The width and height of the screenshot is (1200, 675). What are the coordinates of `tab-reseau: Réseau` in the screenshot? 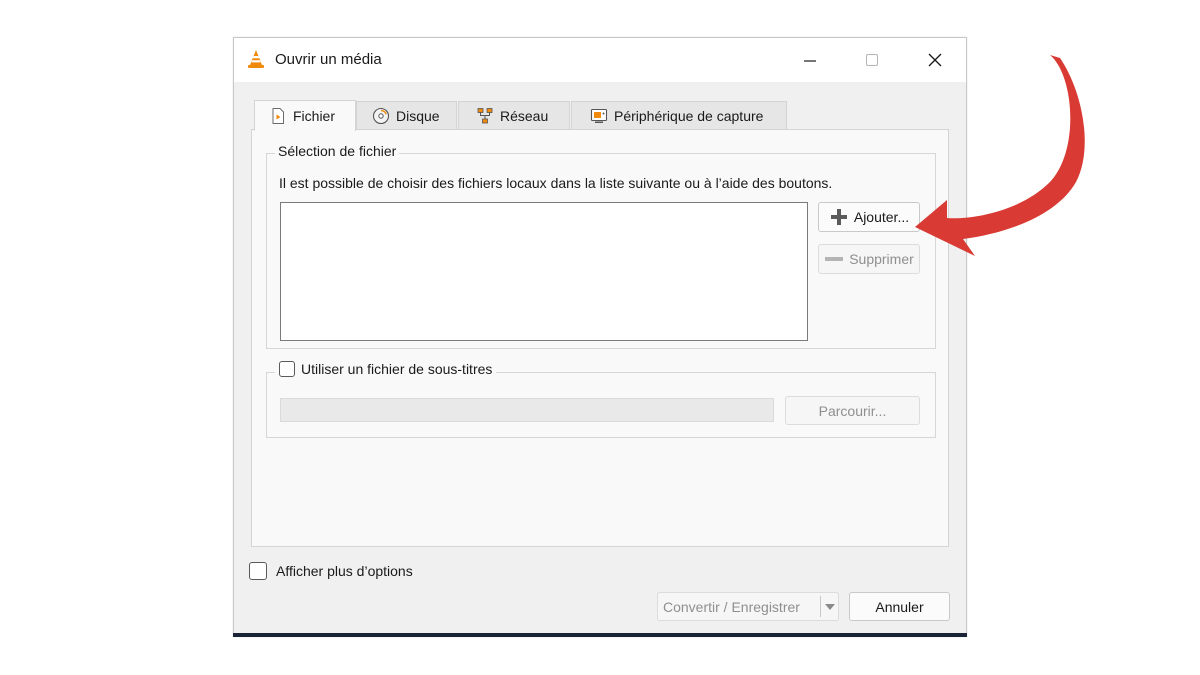 It's located at (514, 115).